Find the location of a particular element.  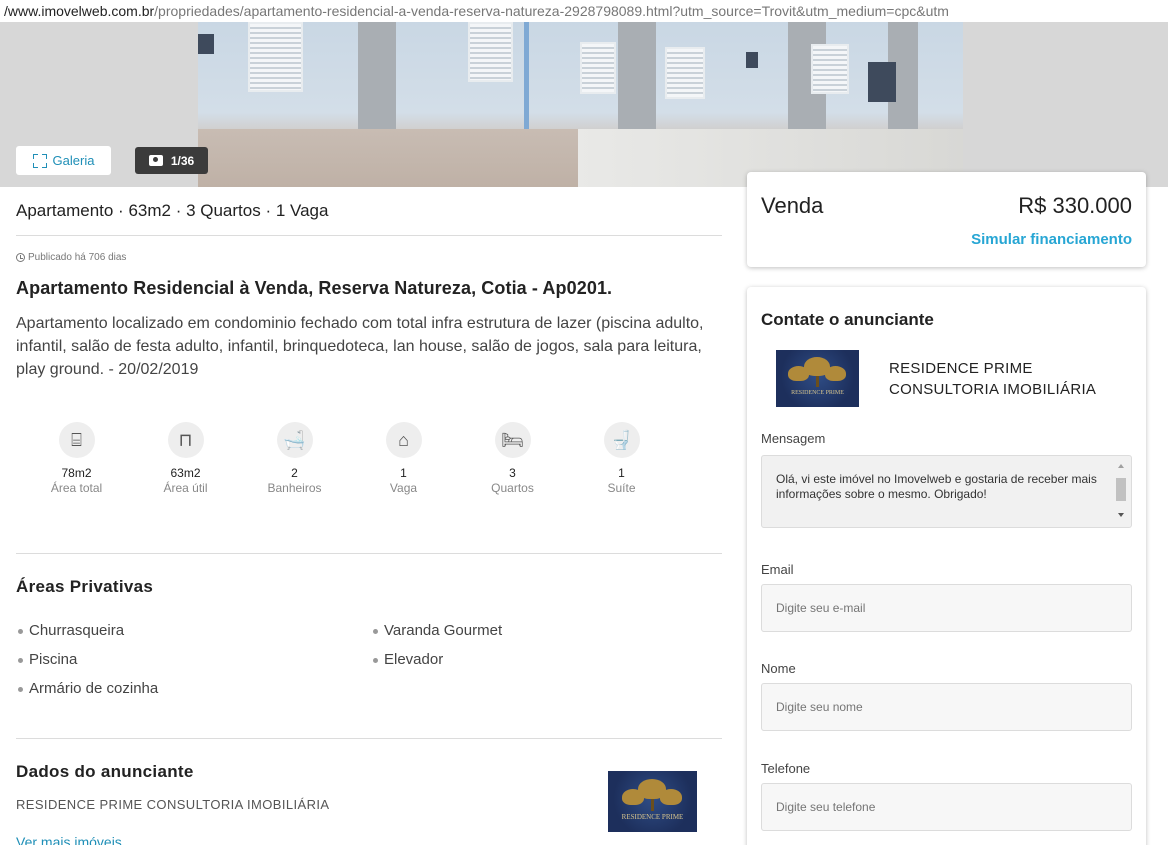

feature-item: ⊓ 63m2 Área útil is located at coordinates (185, 459).